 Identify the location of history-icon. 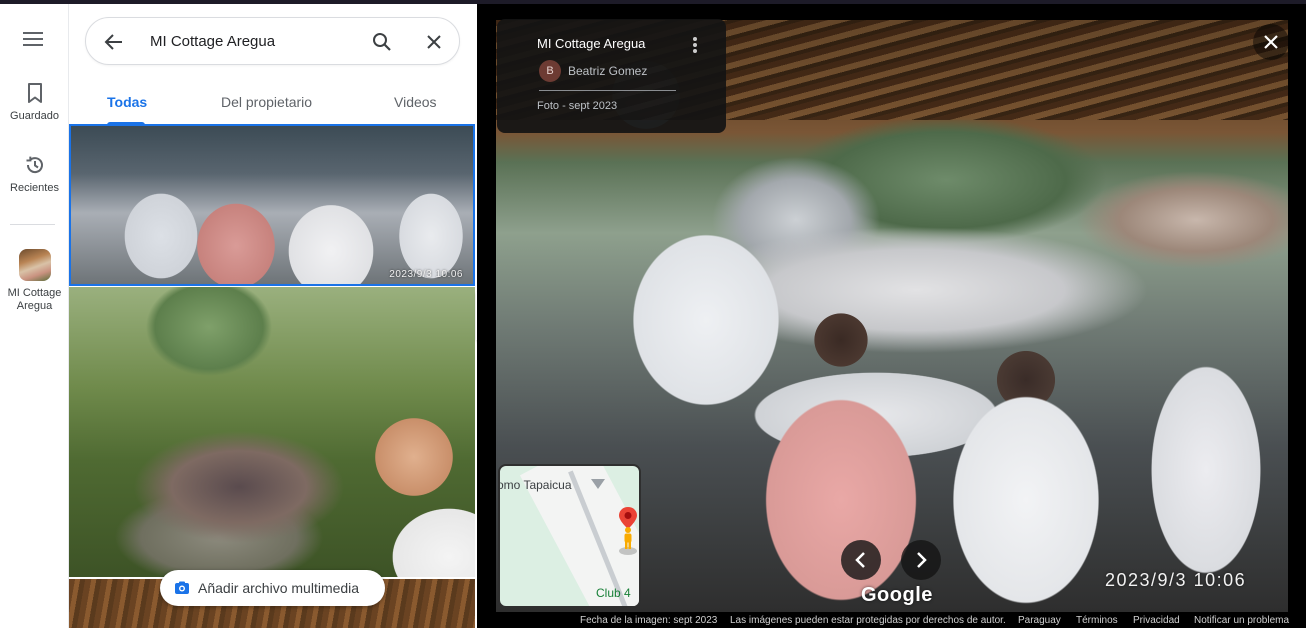
(34, 165).